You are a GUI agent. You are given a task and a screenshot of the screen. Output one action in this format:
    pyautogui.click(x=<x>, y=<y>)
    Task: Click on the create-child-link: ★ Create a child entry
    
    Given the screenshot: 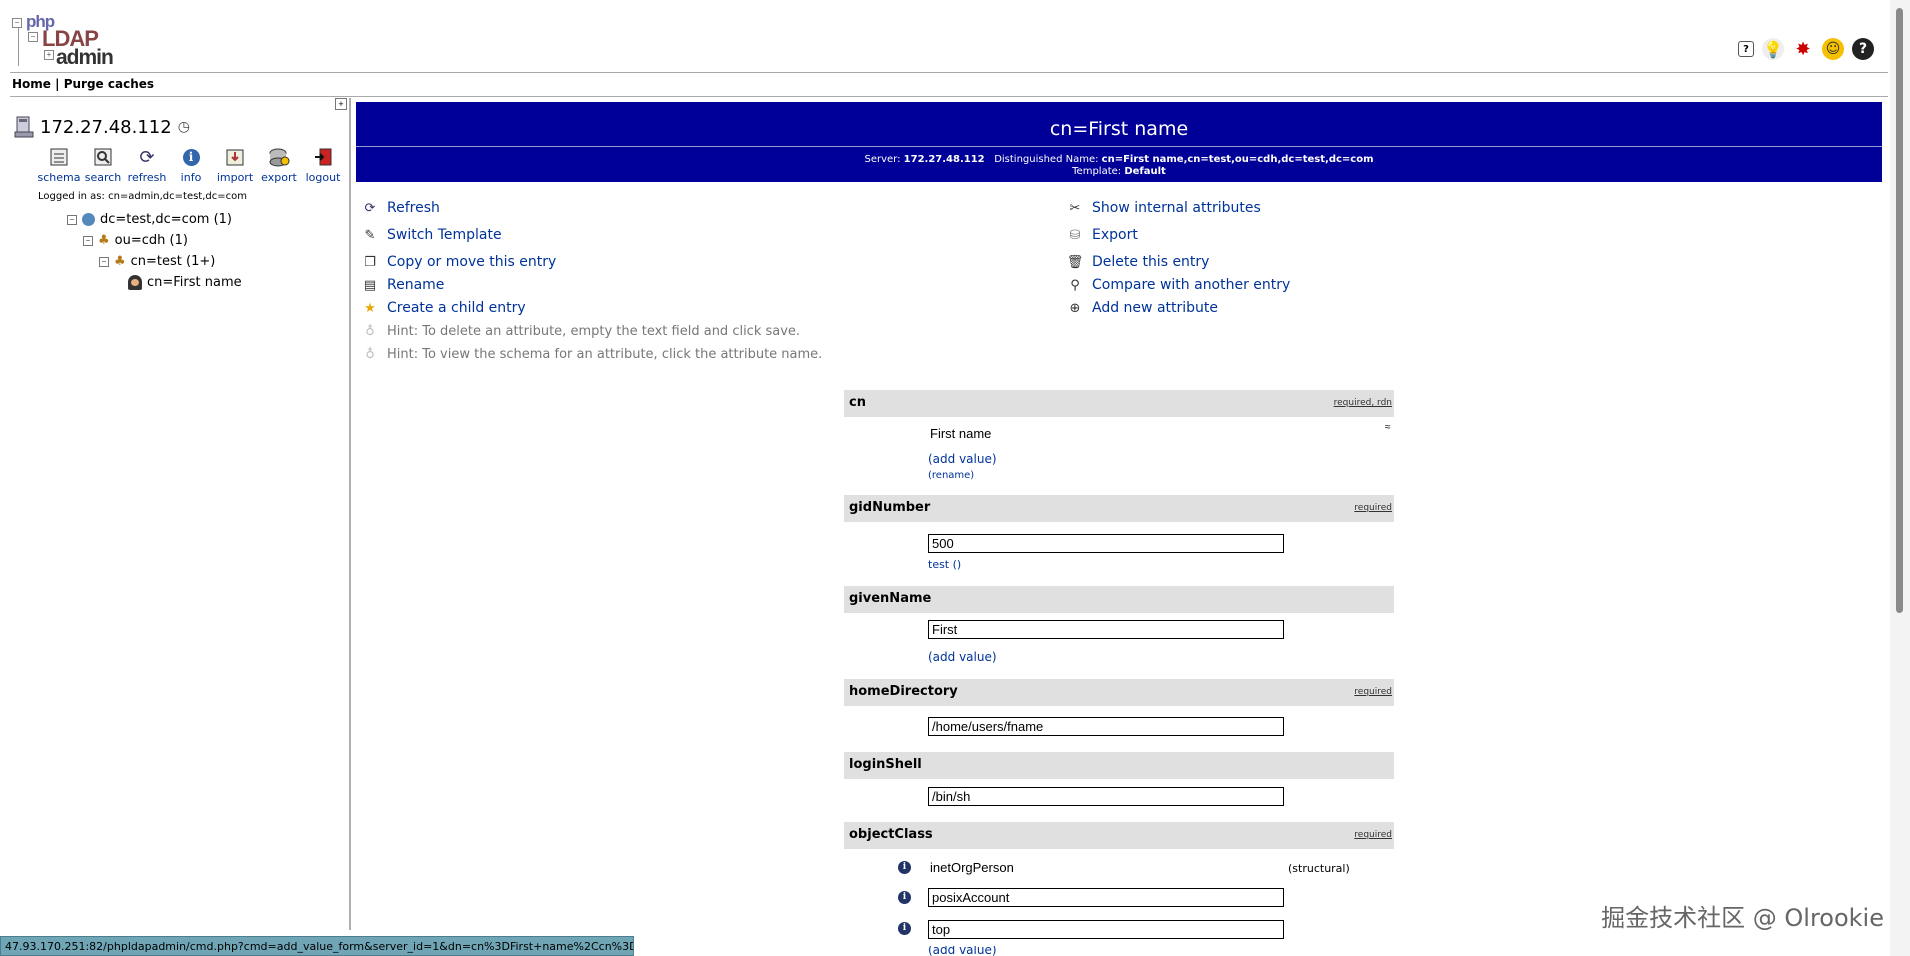 What is the action you would take?
    pyautogui.click(x=444, y=308)
    